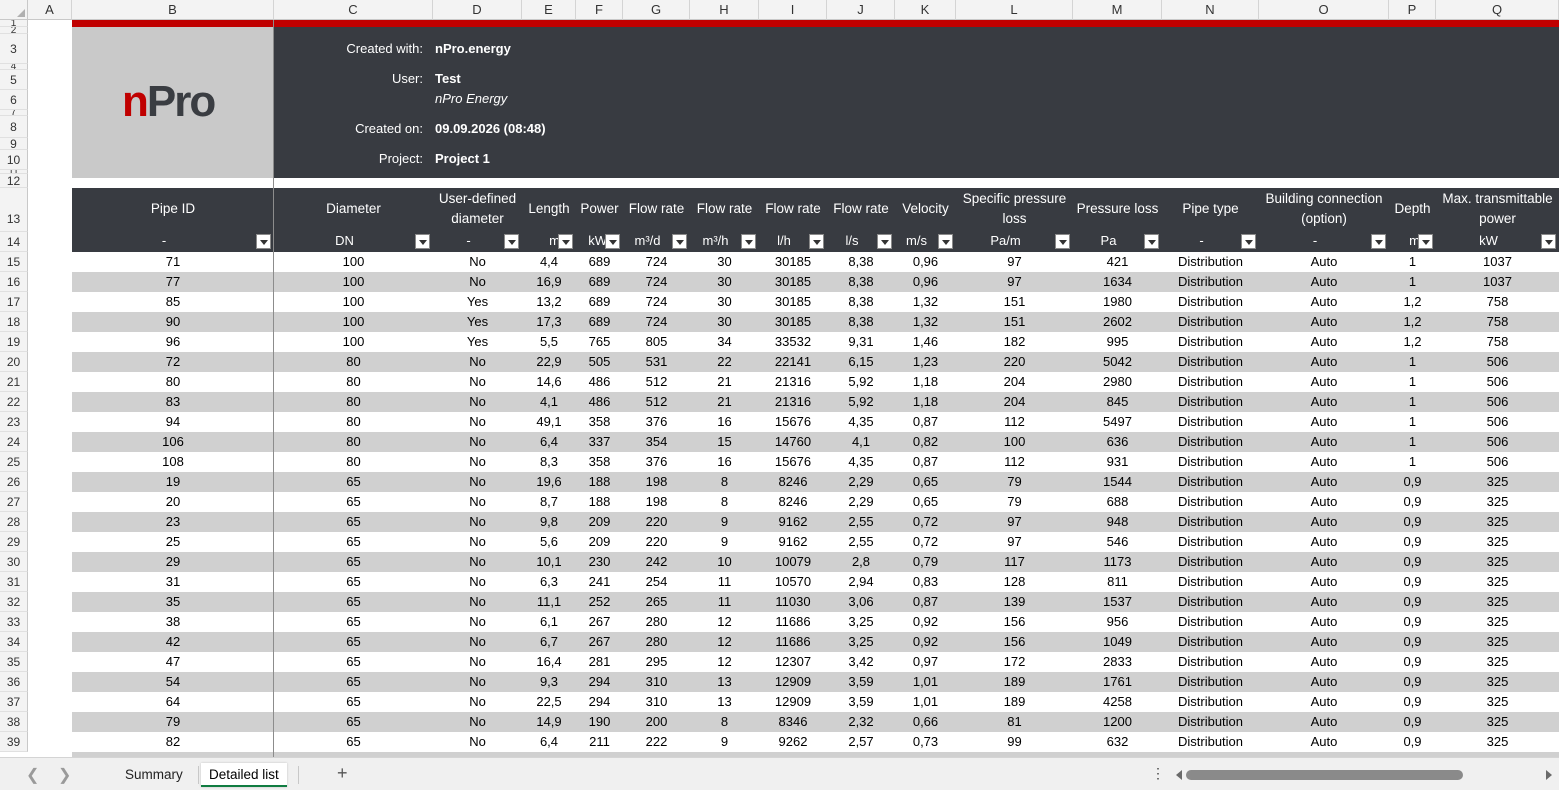 This screenshot has width=1559, height=790. What do you see at coordinates (861, 10) in the screenshot?
I see `column-header-j: J` at bounding box center [861, 10].